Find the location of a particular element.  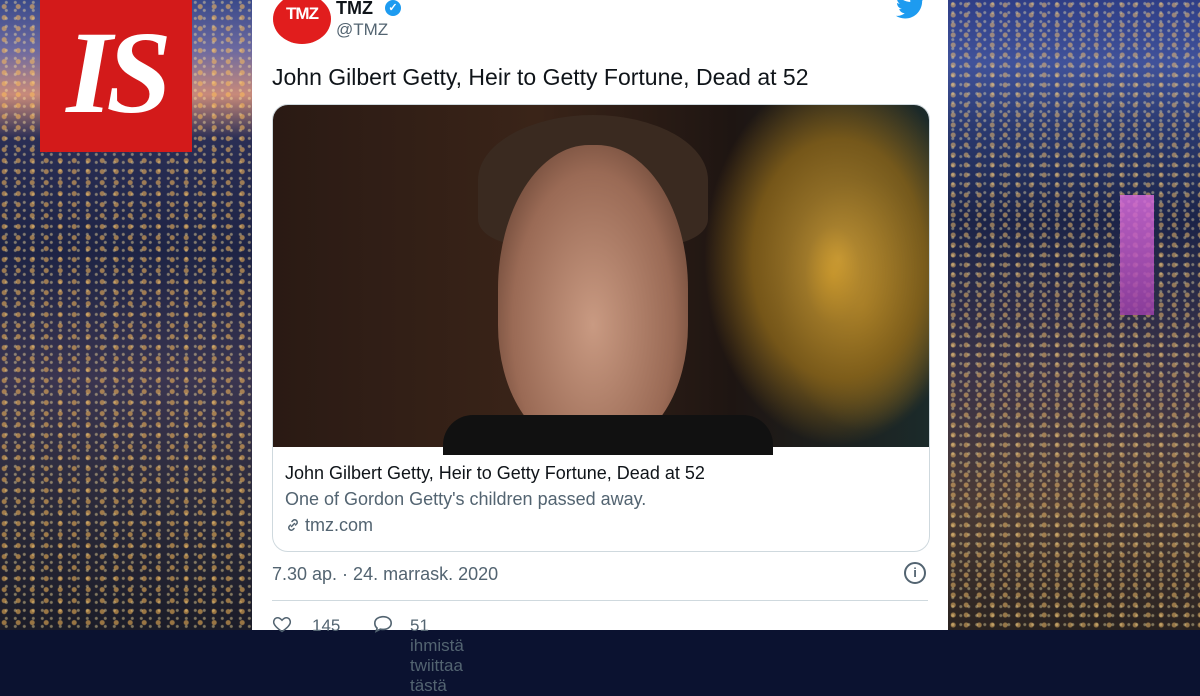

link-icon is located at coordinates (293, 525).